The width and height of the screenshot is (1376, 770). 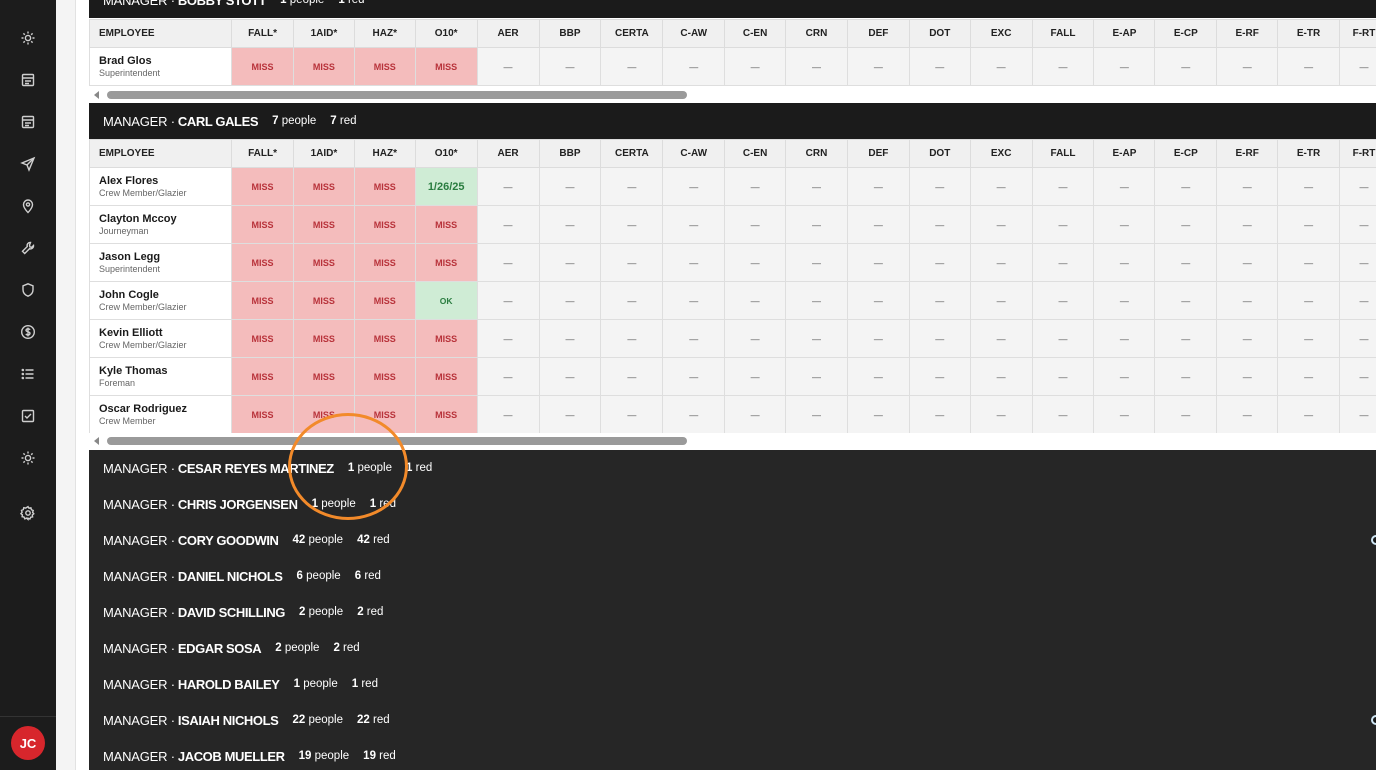 I want to click on column-header: DEF, so click(x=878, y=33).